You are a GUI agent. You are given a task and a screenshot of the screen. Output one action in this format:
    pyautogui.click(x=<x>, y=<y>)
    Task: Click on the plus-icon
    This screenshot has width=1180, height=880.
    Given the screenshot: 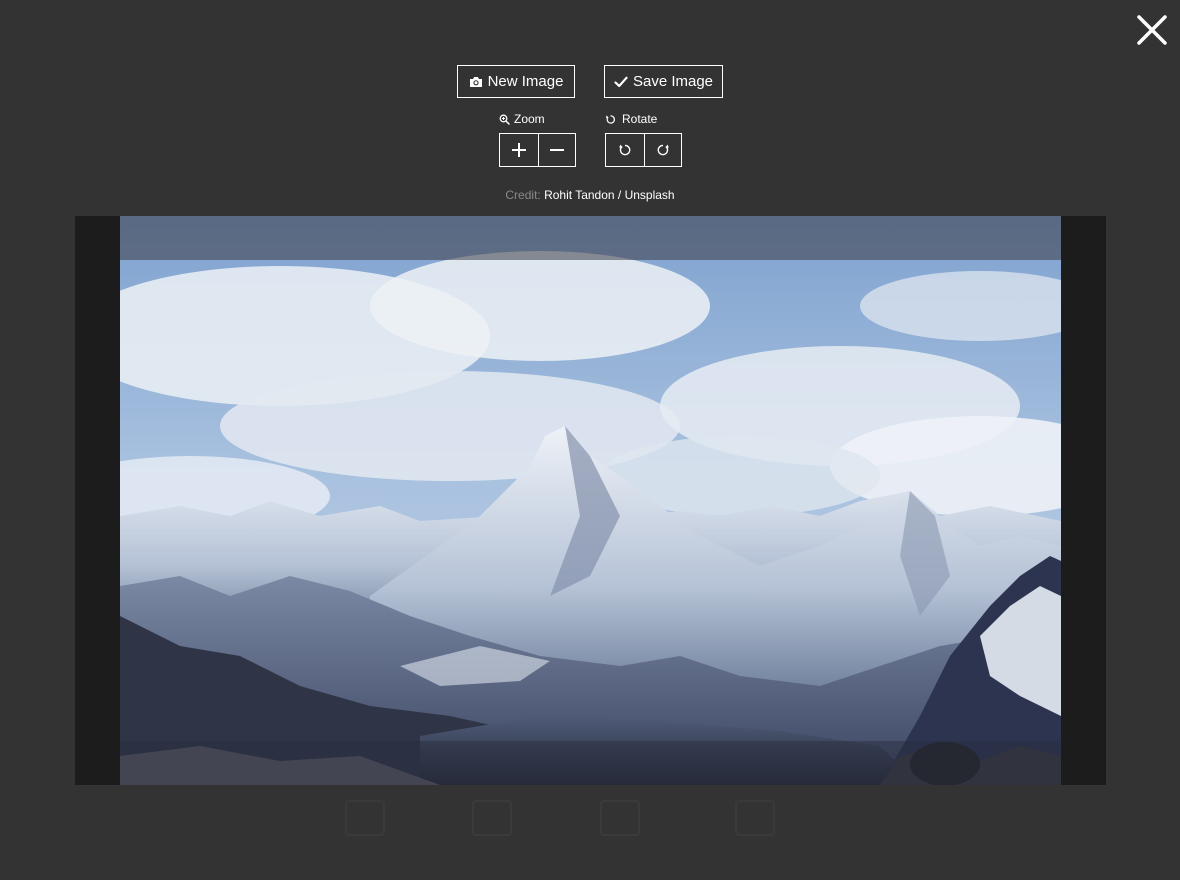 What is the action you would take?
    pyautogui.click(x=518, y=150)
    